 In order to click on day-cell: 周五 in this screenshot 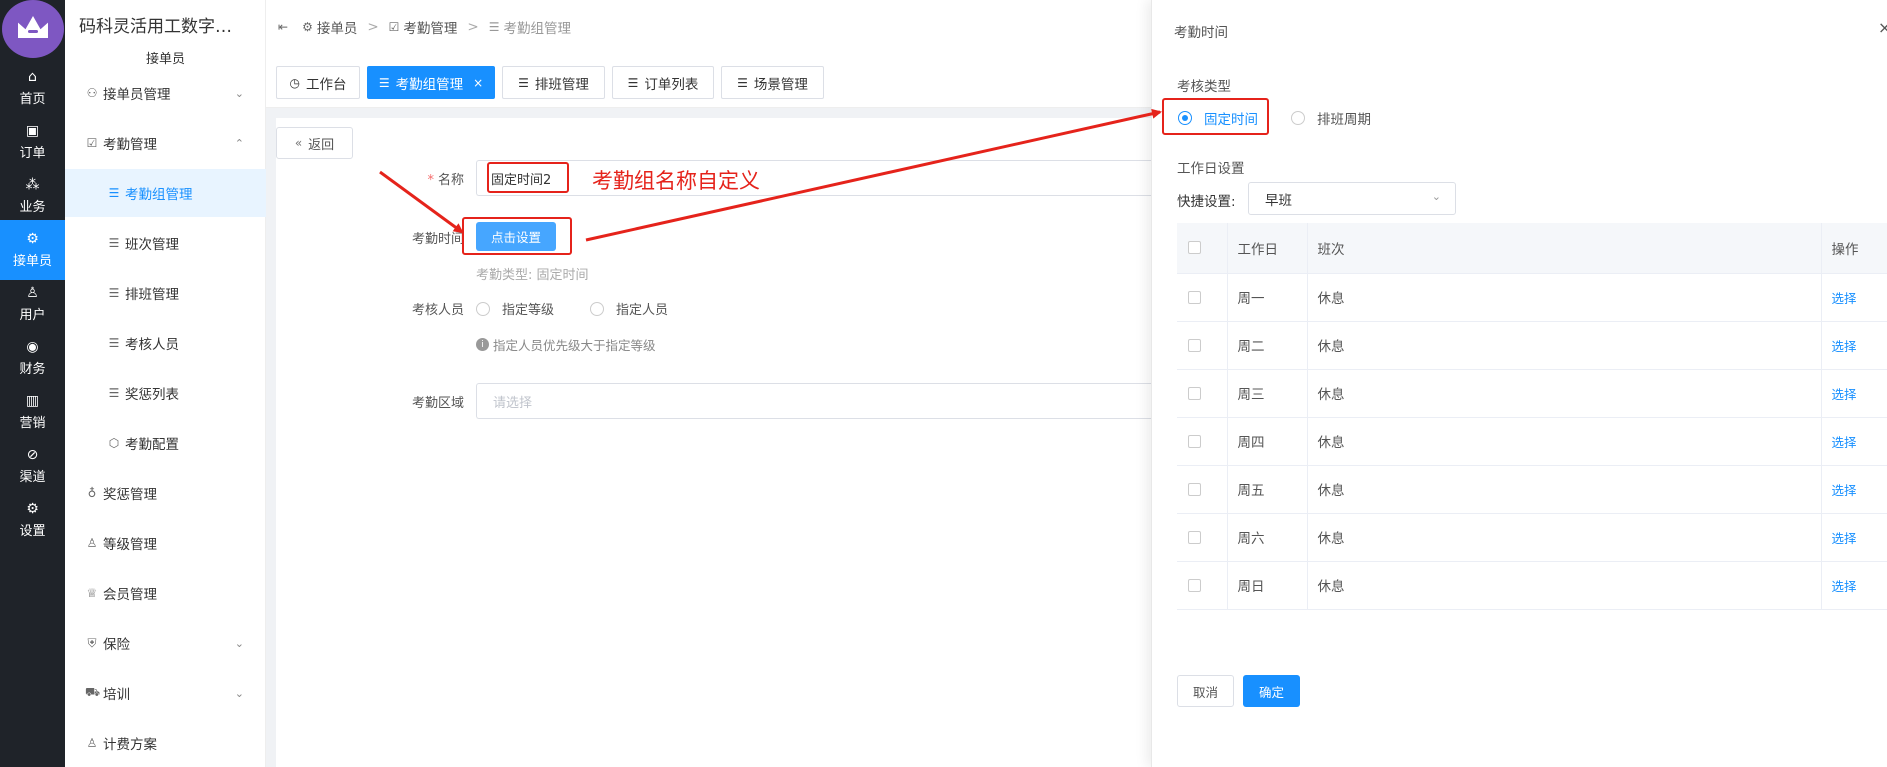, I will do `click(1267, 489)`.